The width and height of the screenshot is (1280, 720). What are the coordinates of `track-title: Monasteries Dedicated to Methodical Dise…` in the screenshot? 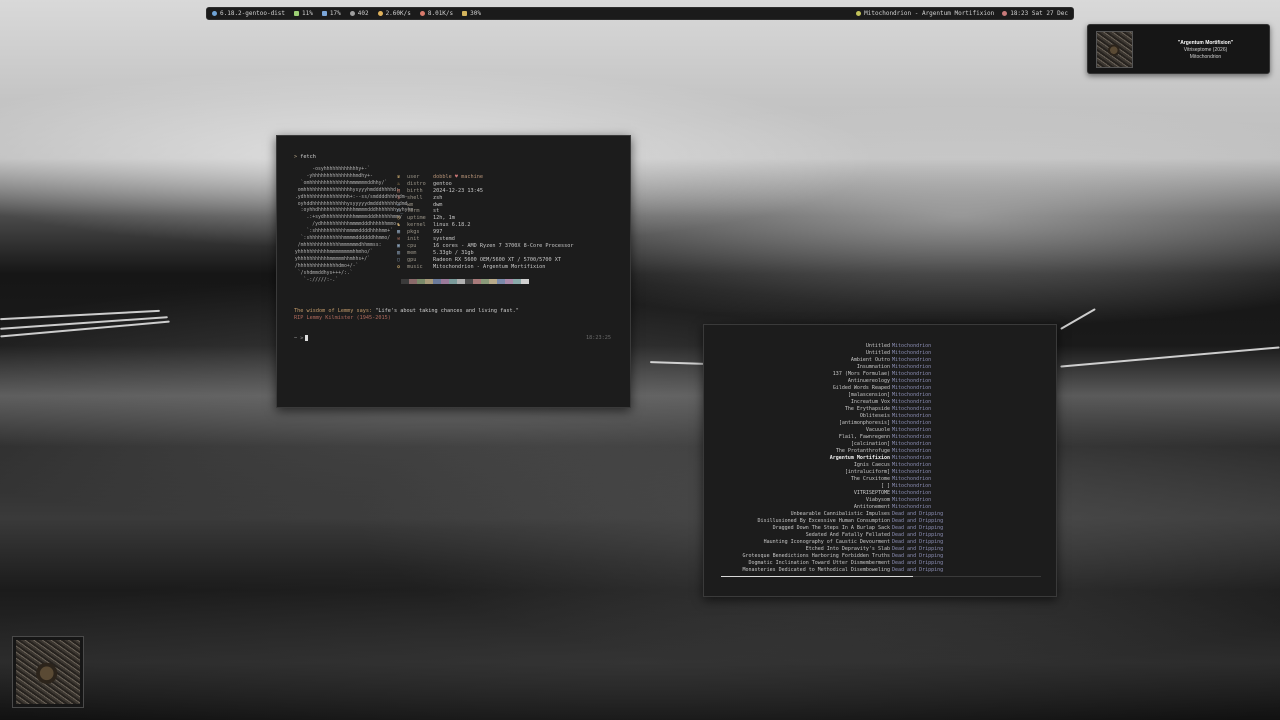 It's located at (816, 570).